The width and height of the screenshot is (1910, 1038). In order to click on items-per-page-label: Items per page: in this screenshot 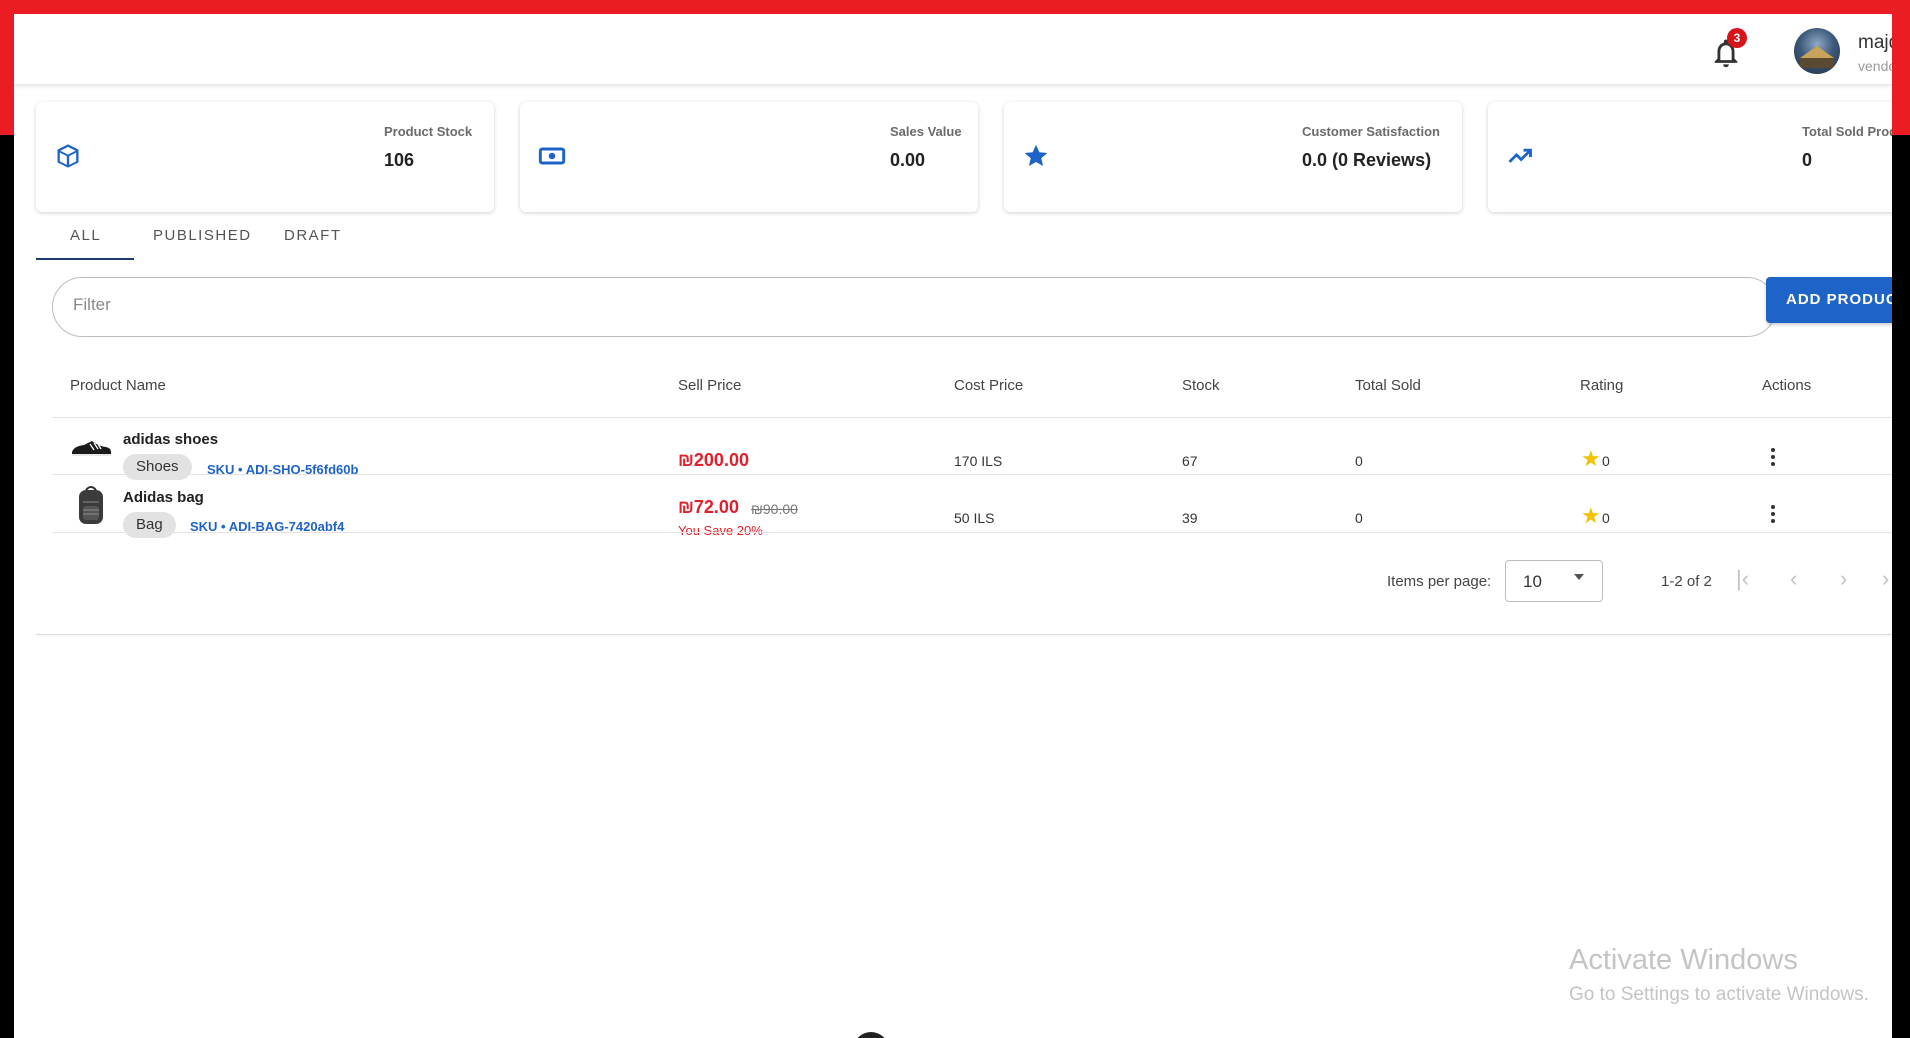, I will do `click(1439, 581)`.